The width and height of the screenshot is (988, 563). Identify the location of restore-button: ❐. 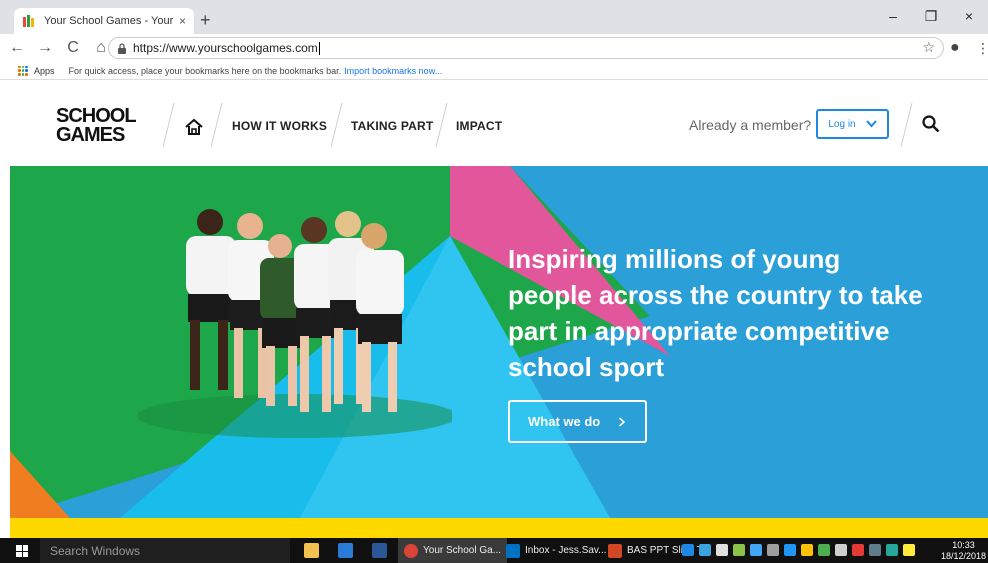
(931, 16).